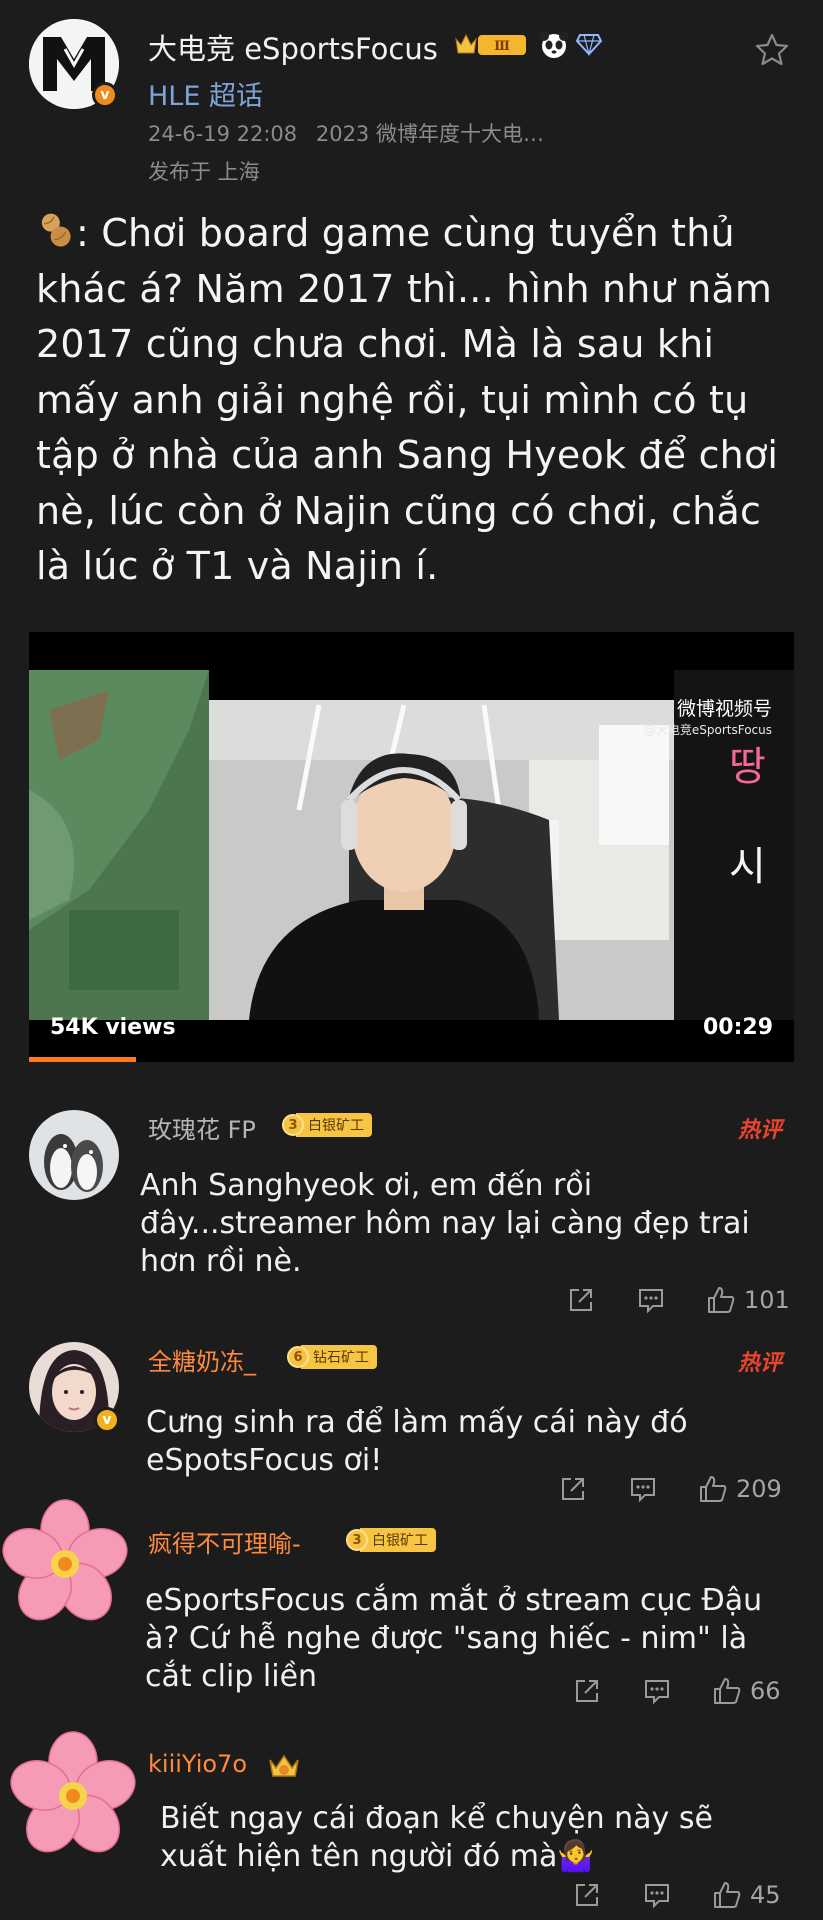 This screenshot has height=1920, width=823. Describe the element at coordinates (113, 1027) in the screenshot. I see `video-views: 54K views` at that location.